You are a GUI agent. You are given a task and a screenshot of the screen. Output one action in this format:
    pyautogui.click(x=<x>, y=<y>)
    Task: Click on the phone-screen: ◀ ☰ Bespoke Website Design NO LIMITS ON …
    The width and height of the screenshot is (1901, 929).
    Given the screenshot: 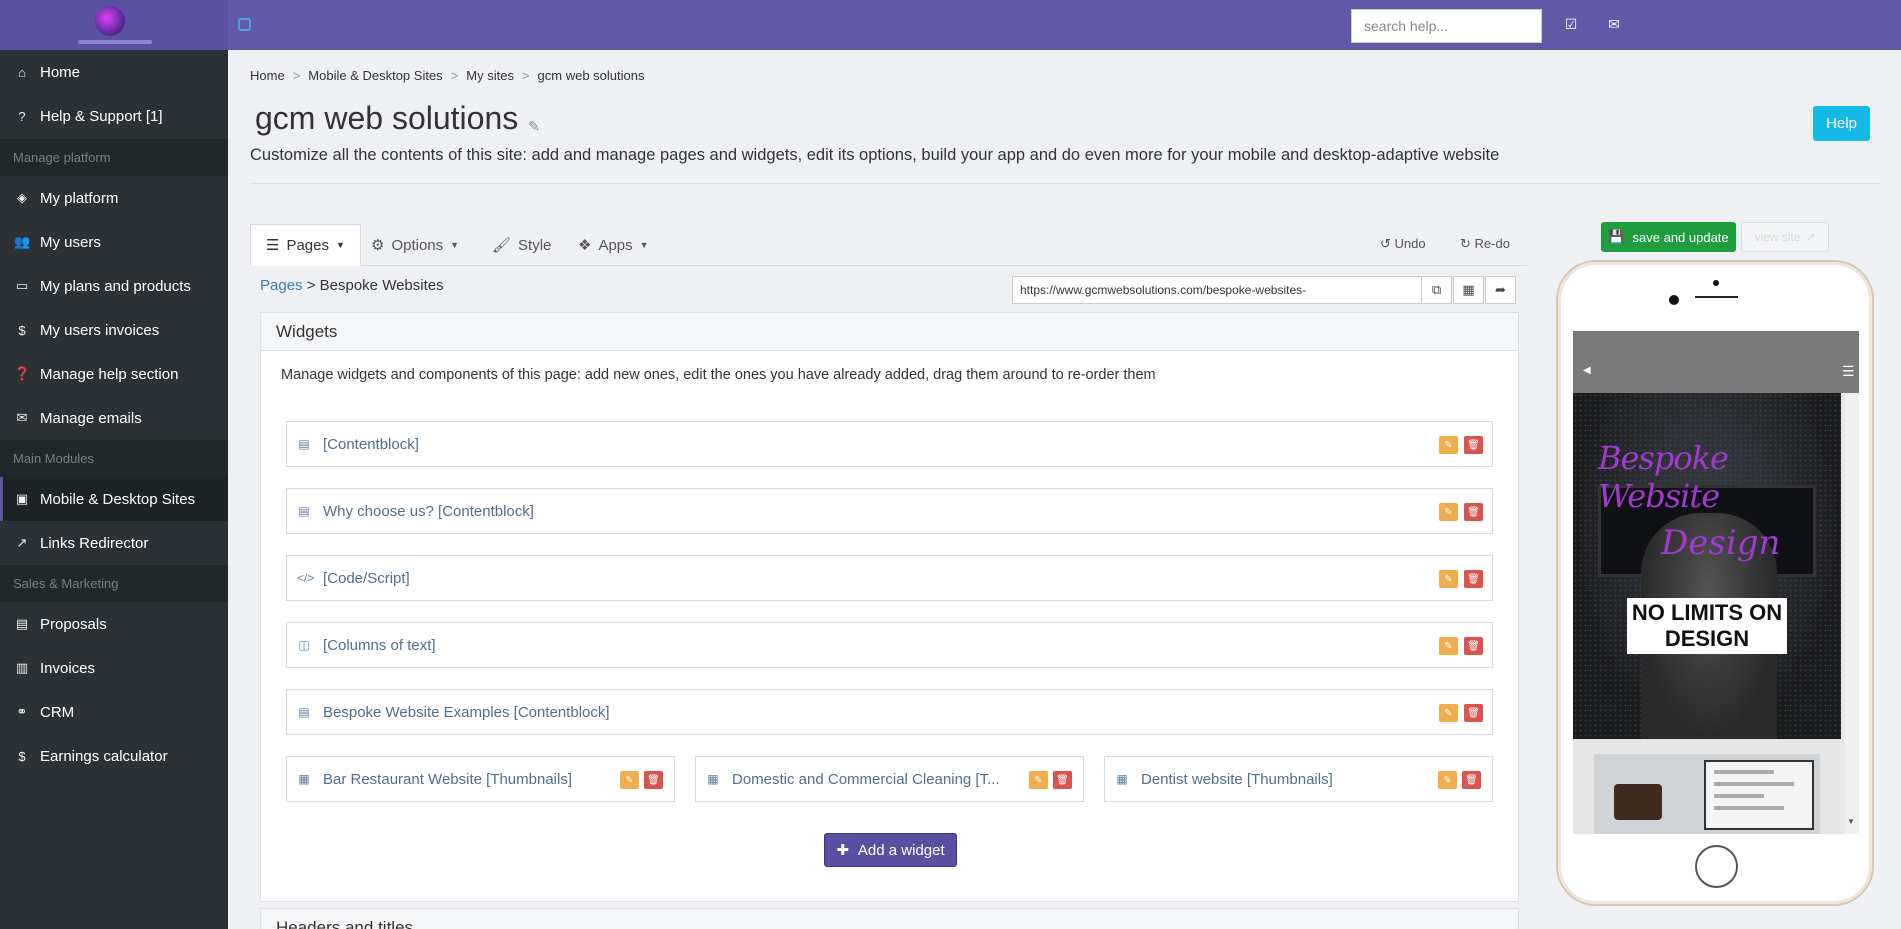 What is the action you would take?
    pyautogui.click(x=1716, y=582)
    